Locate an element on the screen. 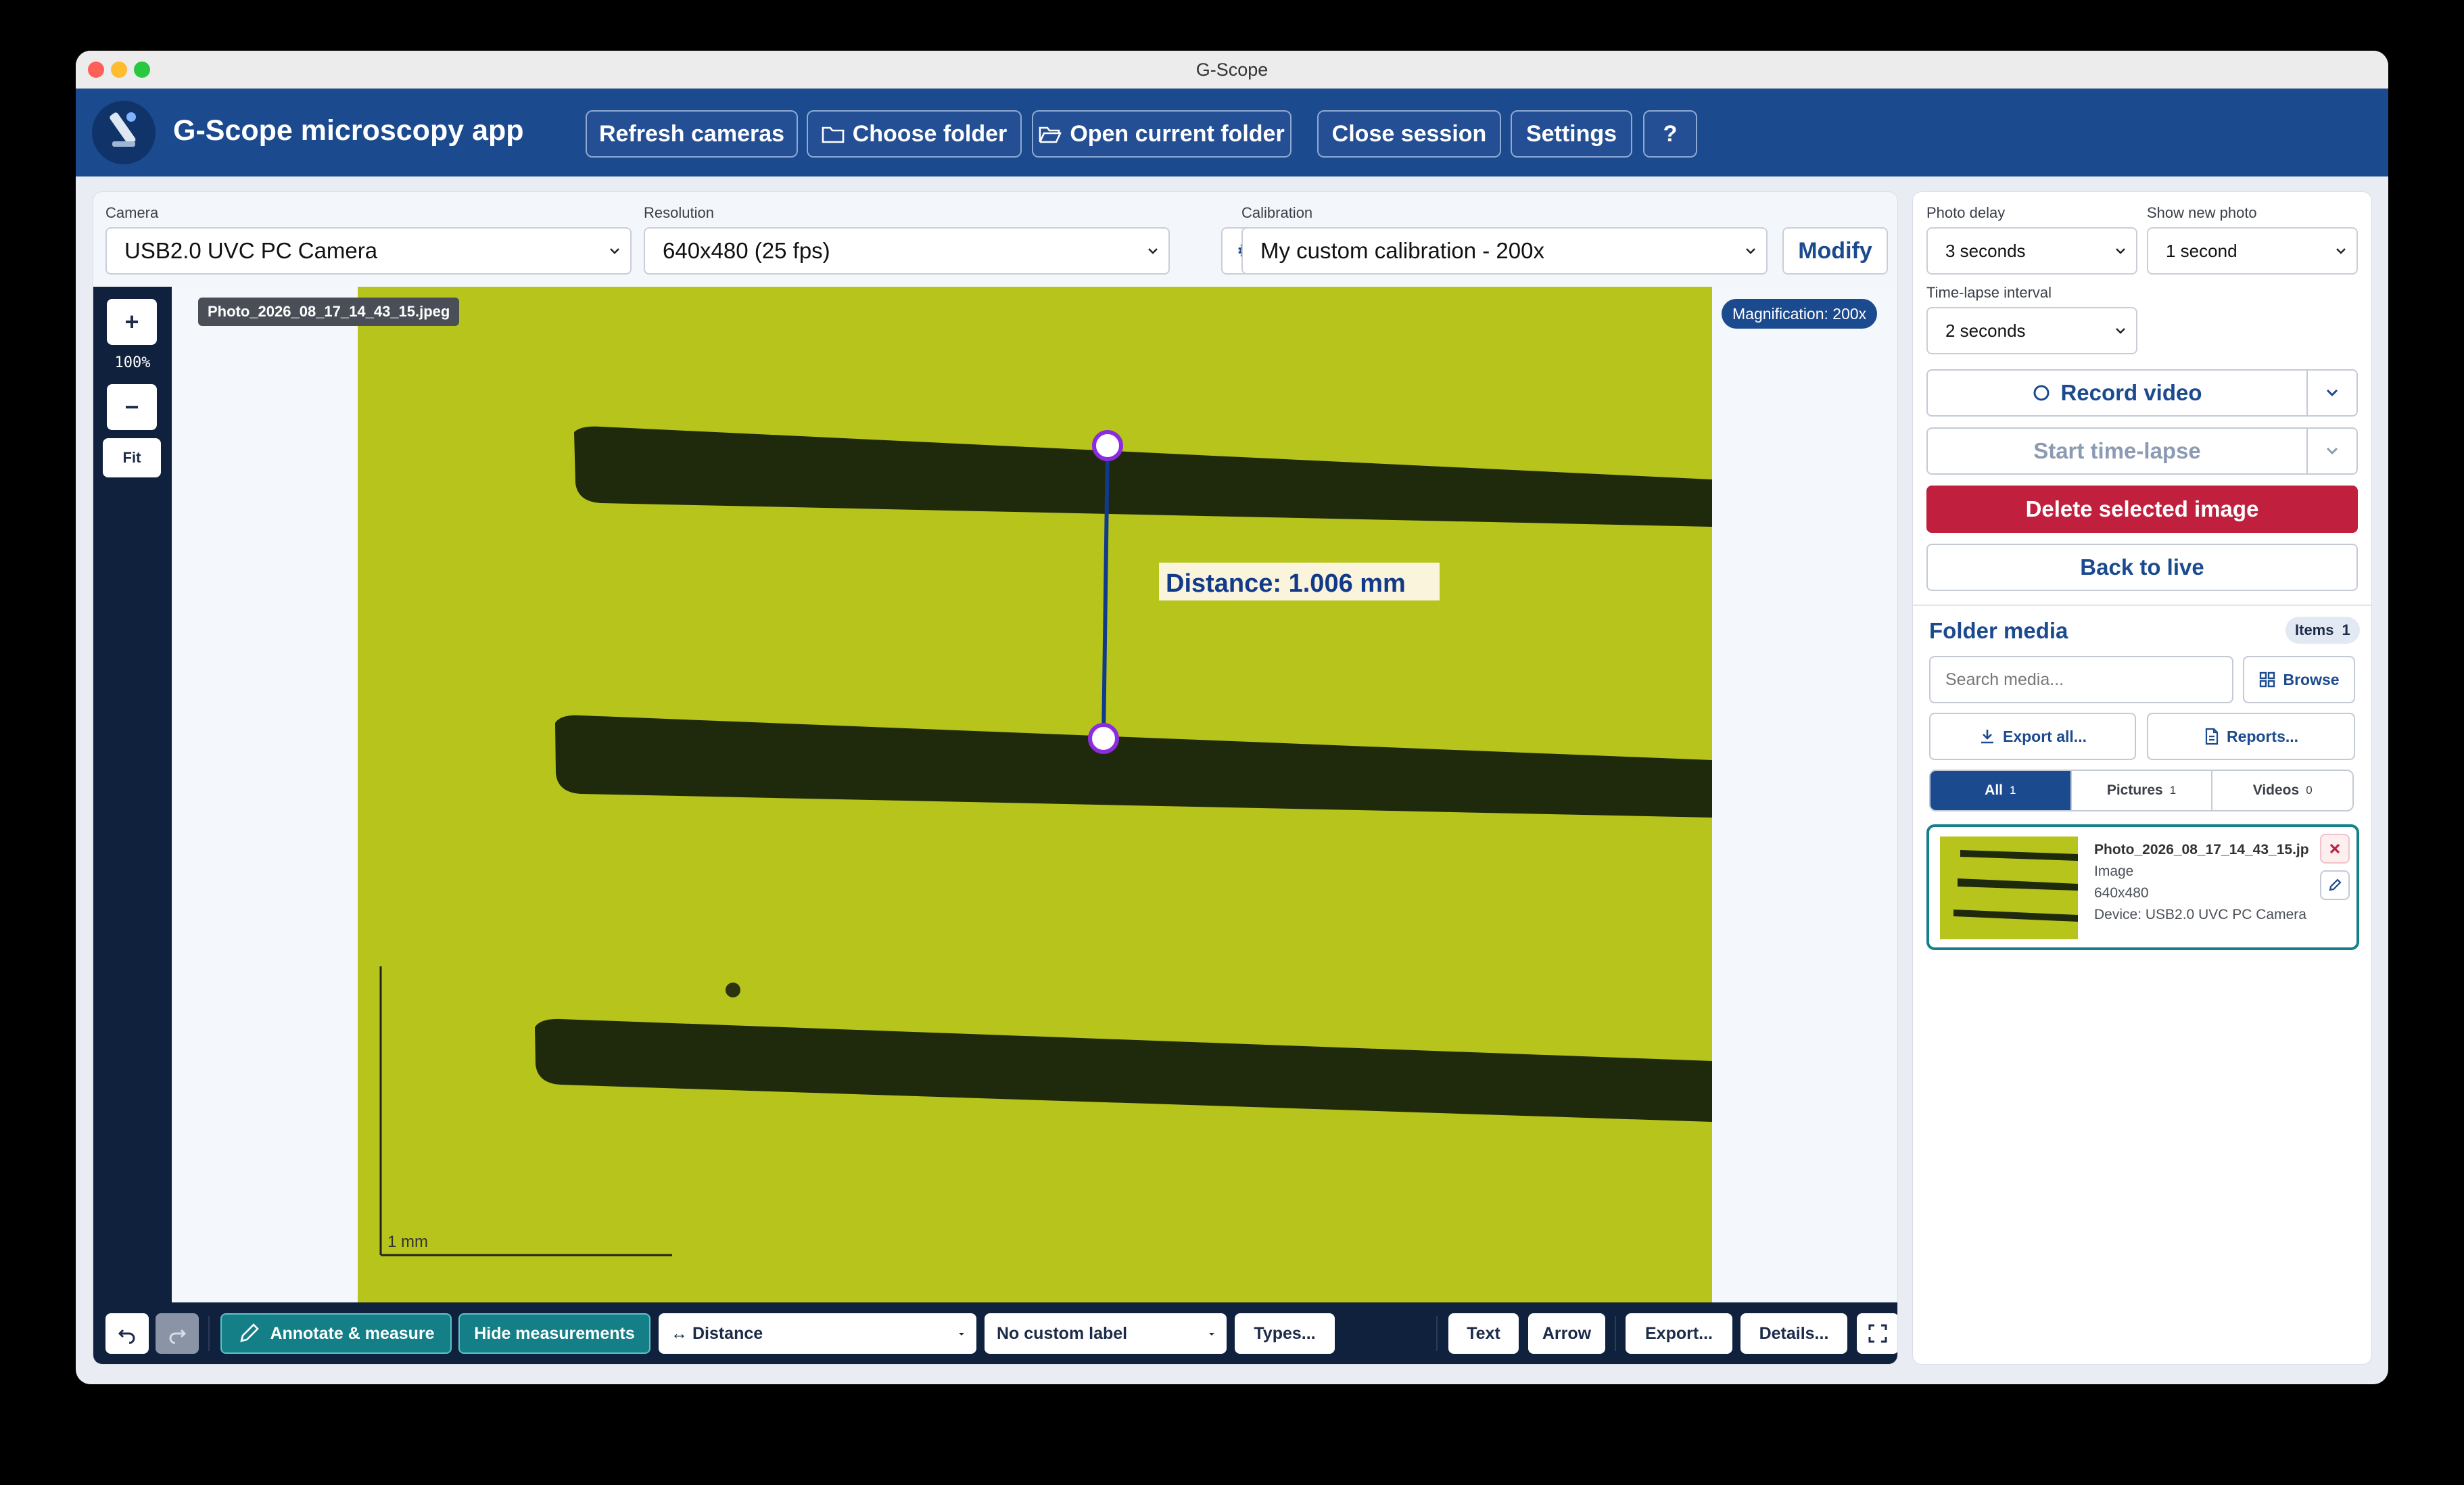 Image resolution: width=2464 pixels, height=1485 pixels. redo-button is located at coordinates (178, 1333).